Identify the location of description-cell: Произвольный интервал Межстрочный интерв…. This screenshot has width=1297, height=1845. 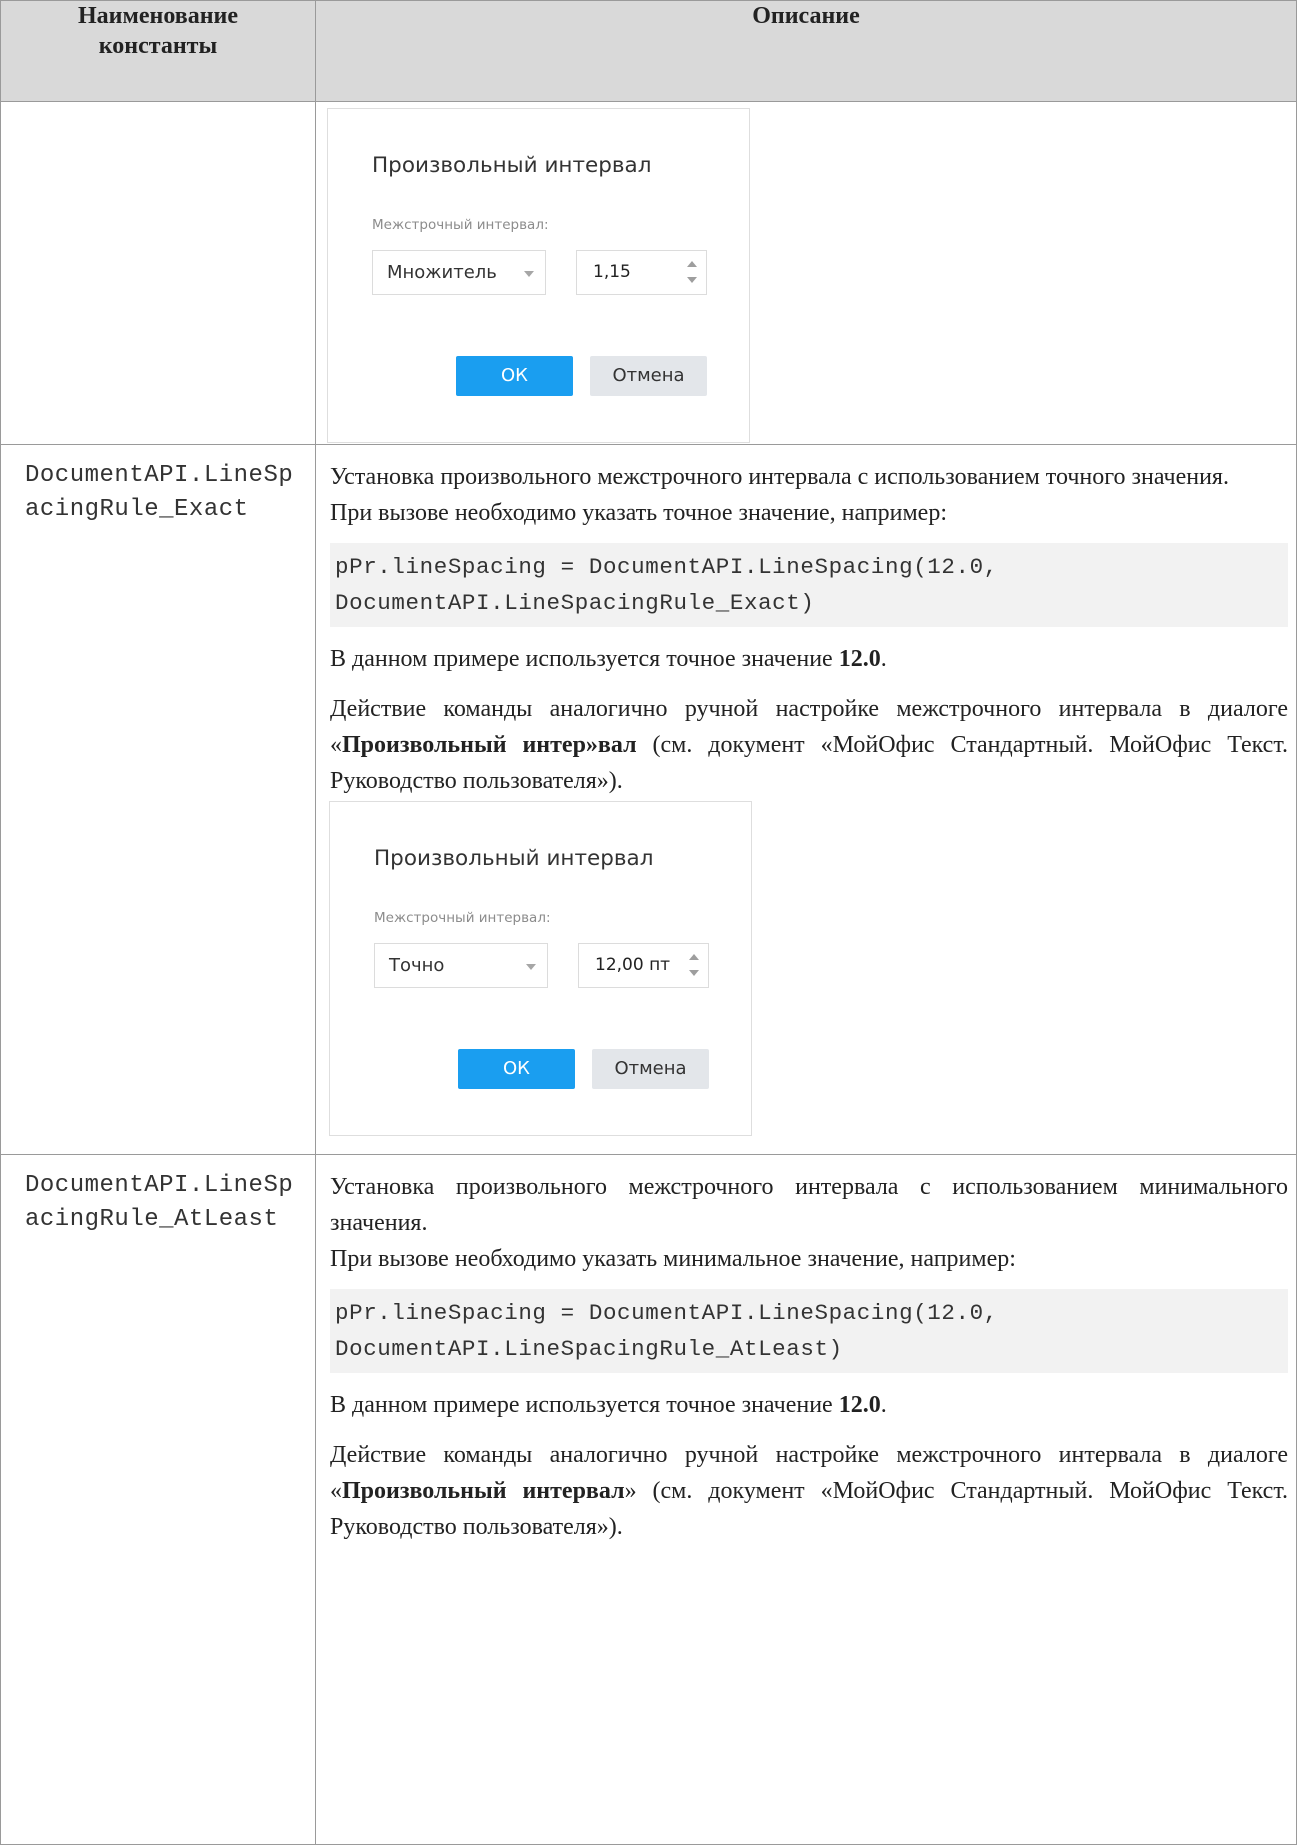
(806, 273).